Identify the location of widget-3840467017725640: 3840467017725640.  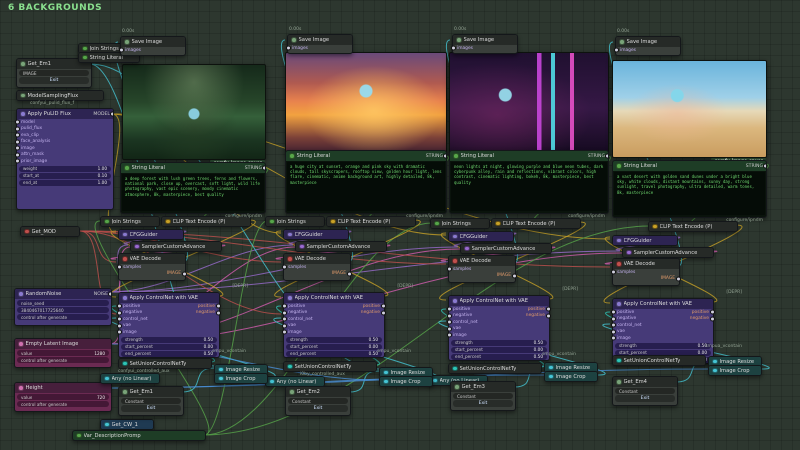
(63, 310).